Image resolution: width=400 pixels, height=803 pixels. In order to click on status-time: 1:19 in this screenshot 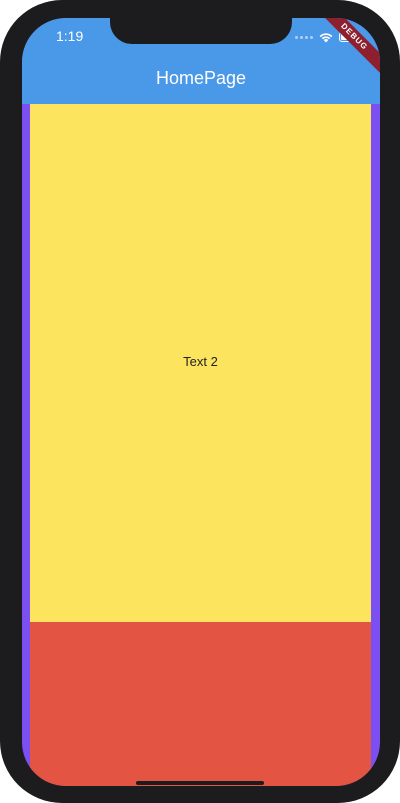, I will do `click(70, 36)`.